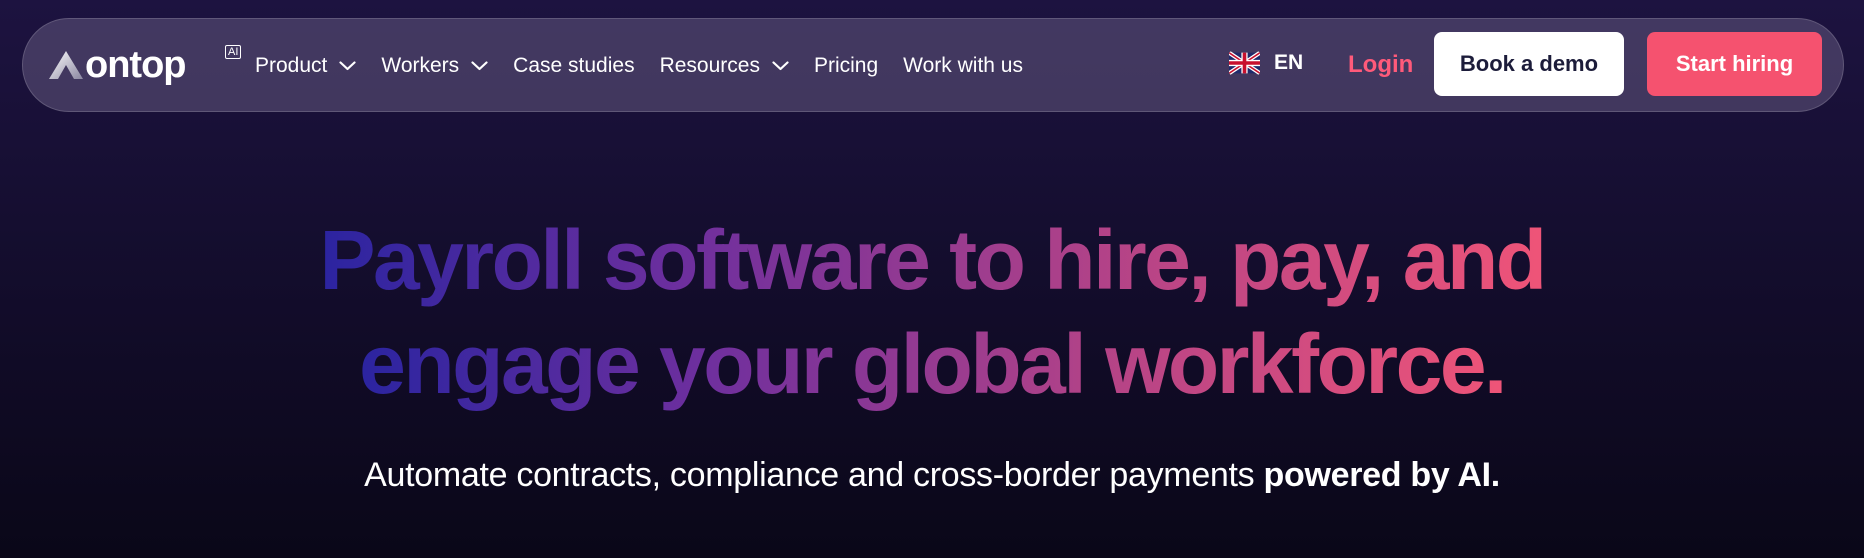 The image size is (1864, 558). Describe the element at coordinates (1244, 63) in the screenshot. I see `uk-flag-icon` at that location.